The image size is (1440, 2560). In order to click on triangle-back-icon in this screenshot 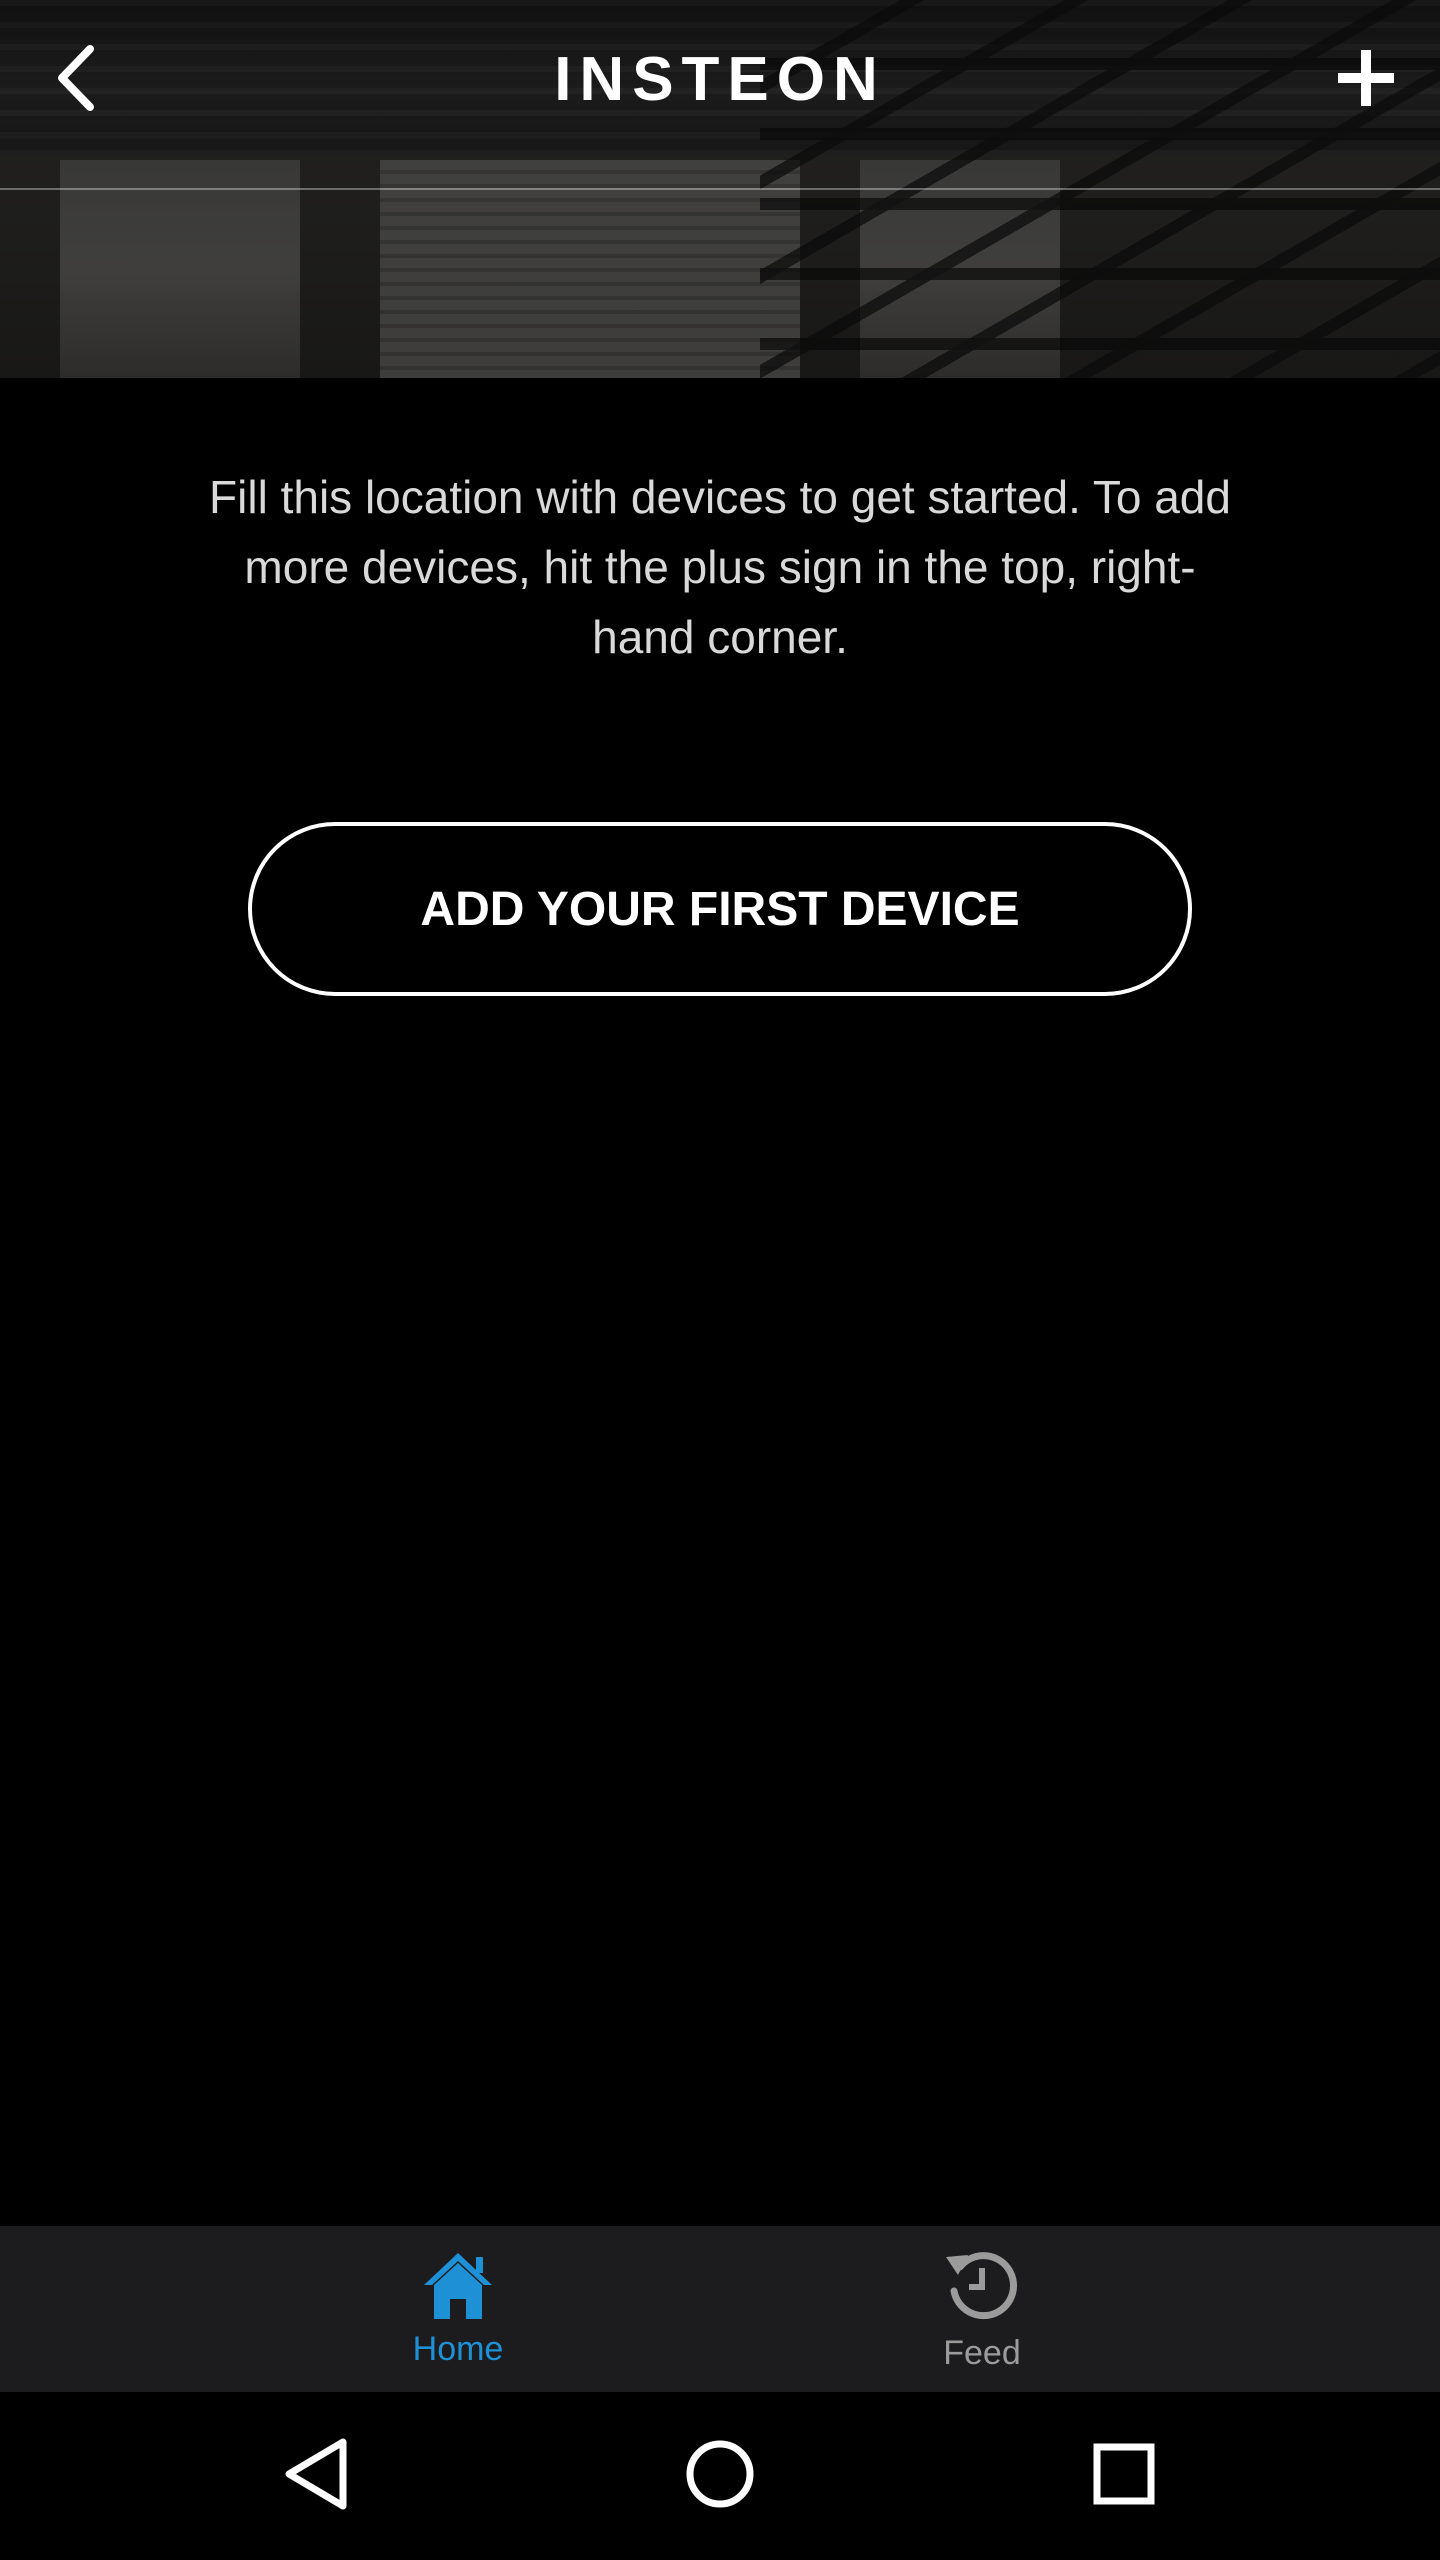, I will do `click(316, 2476)`.